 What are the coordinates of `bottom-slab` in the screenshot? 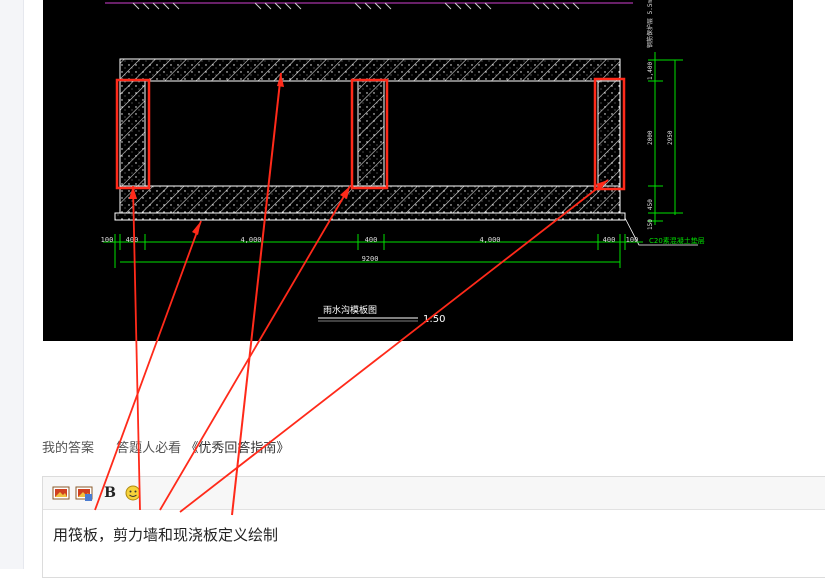 It's located at (370, 199).